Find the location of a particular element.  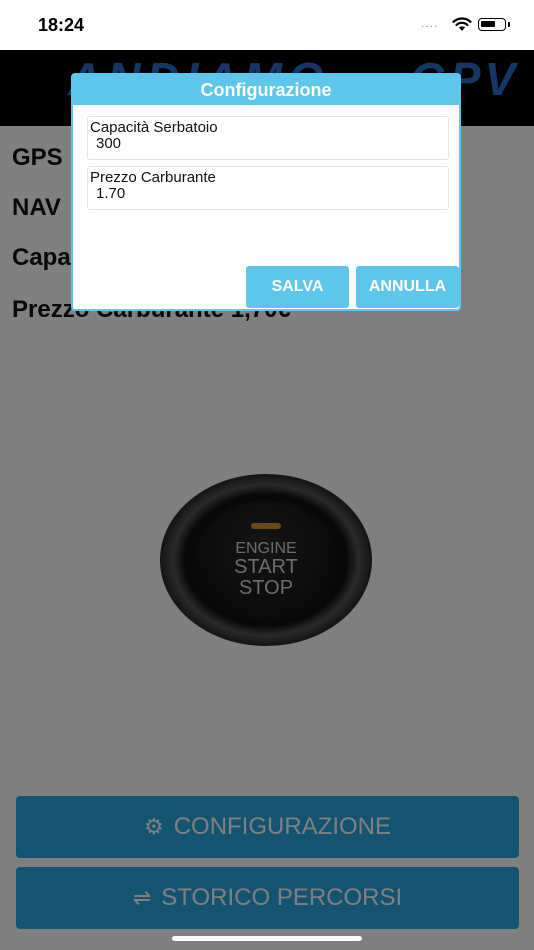

status-time: 18:24 is located at coordinates (61, 25).